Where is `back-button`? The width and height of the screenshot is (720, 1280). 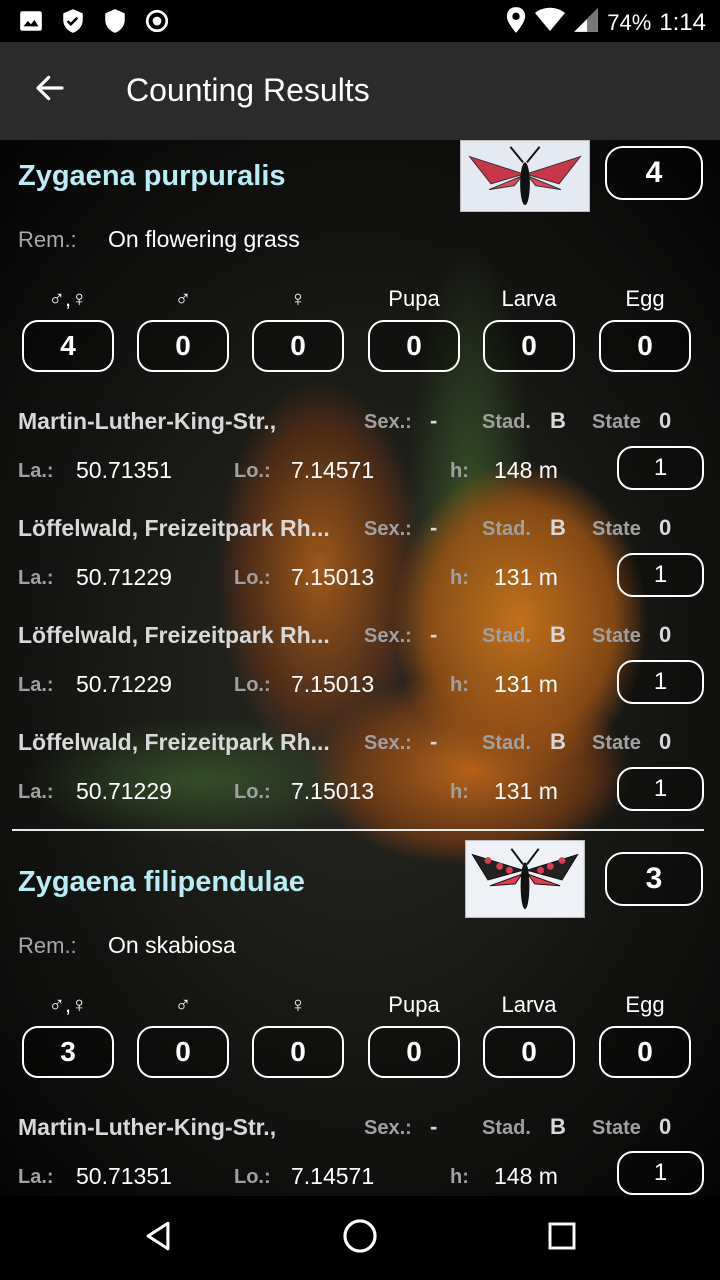 back-button is located at coordinates (50, 90).